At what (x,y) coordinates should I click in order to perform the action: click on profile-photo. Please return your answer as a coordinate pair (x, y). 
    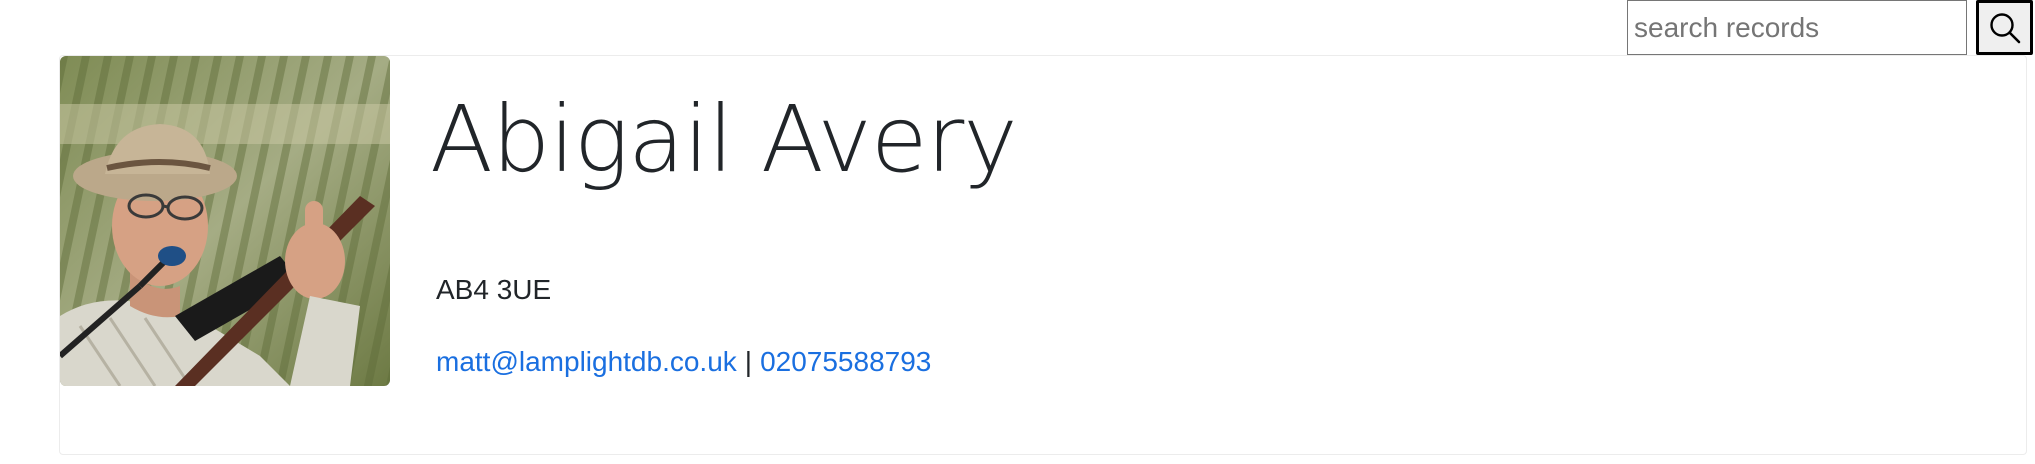
    Looking at the image, I should click on (225, 221).